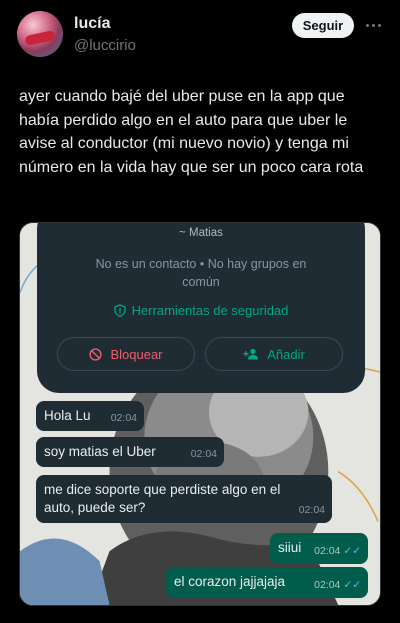  What do you see at coordinates (286, 354) in the screenshot?
I see `add-label: Añadir` at bounding box center [286, 354].